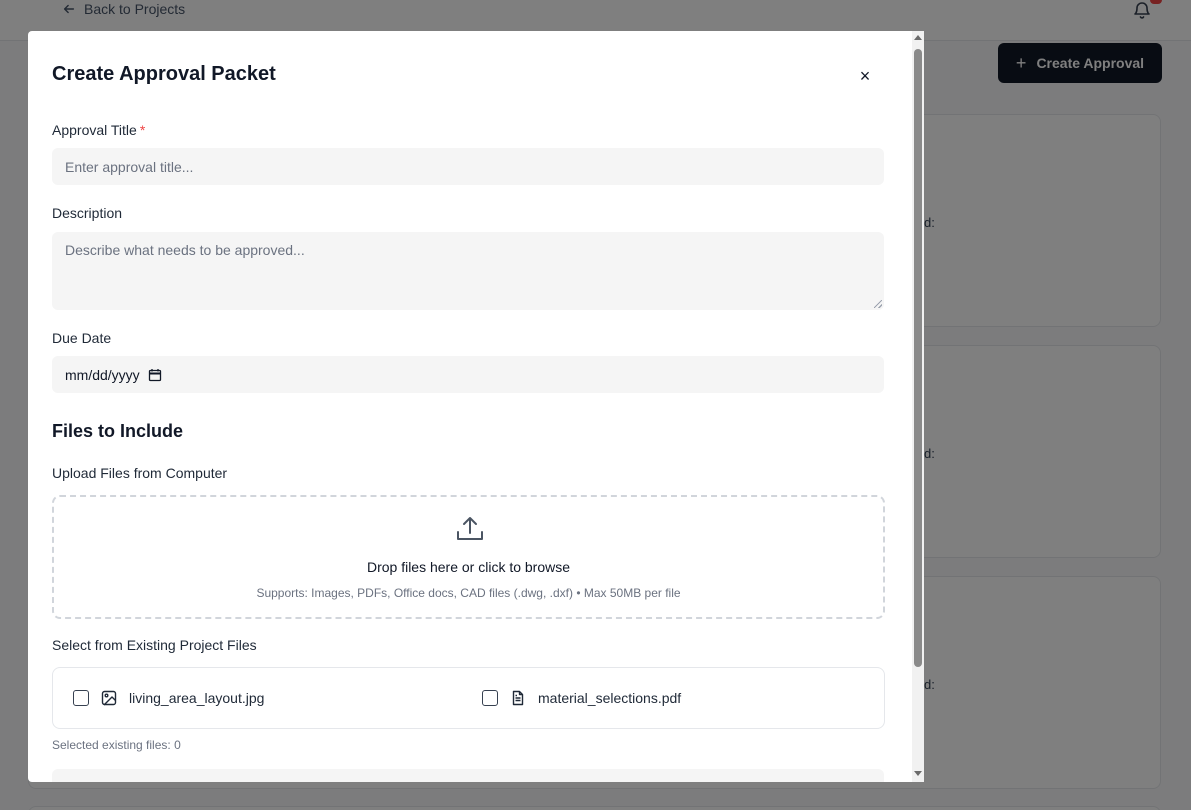 This screenshot has height=810, width=1191. I want to click on file-name: living_area_layout.jpg, so click(197, 698).